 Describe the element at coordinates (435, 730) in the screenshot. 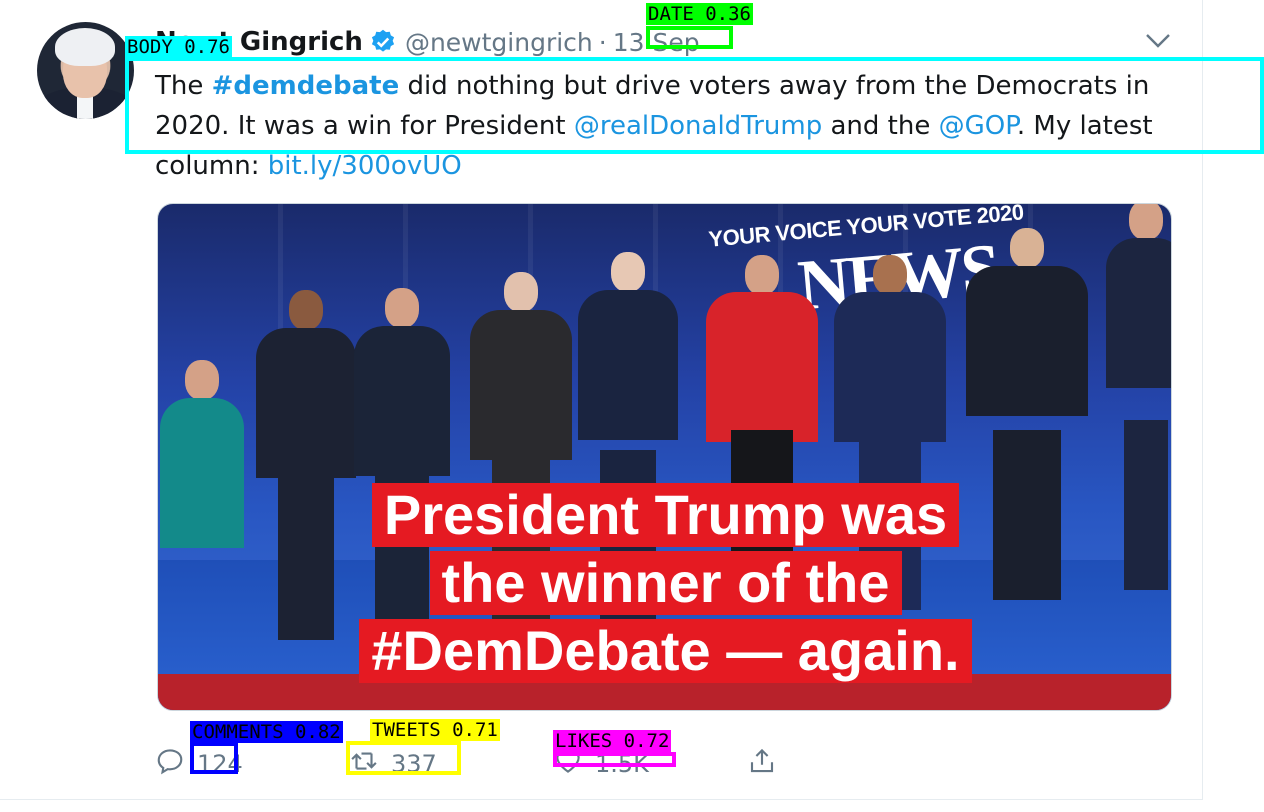

I see `detection-label-tweets: TWEETS 0.71` at that location.